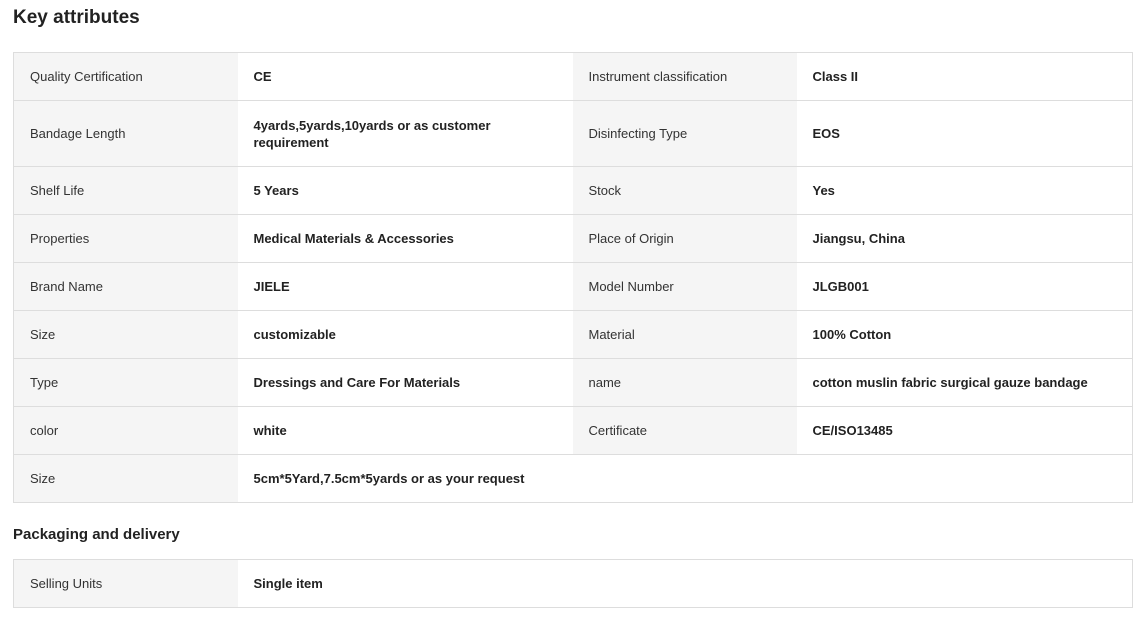 This screenshot has width=1143, height=623. I want to click on table-row: Brand Name JIELE Model Number JLGB001, so click(573, 286).